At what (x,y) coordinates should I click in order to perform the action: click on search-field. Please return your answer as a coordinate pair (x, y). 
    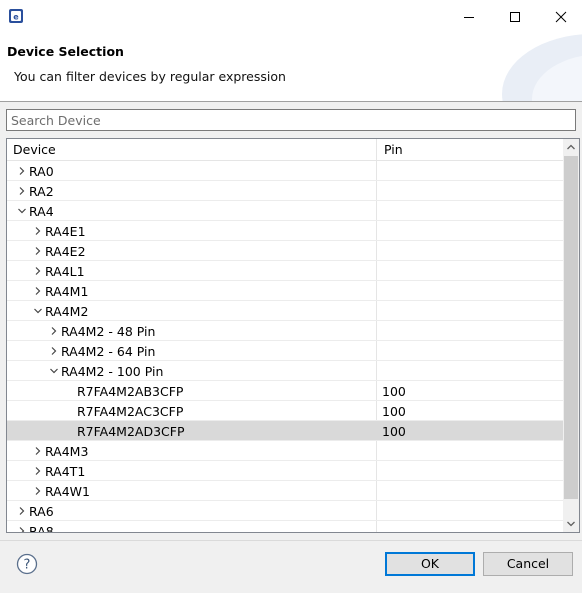
    Looking at the image, I should click on (291, 120).